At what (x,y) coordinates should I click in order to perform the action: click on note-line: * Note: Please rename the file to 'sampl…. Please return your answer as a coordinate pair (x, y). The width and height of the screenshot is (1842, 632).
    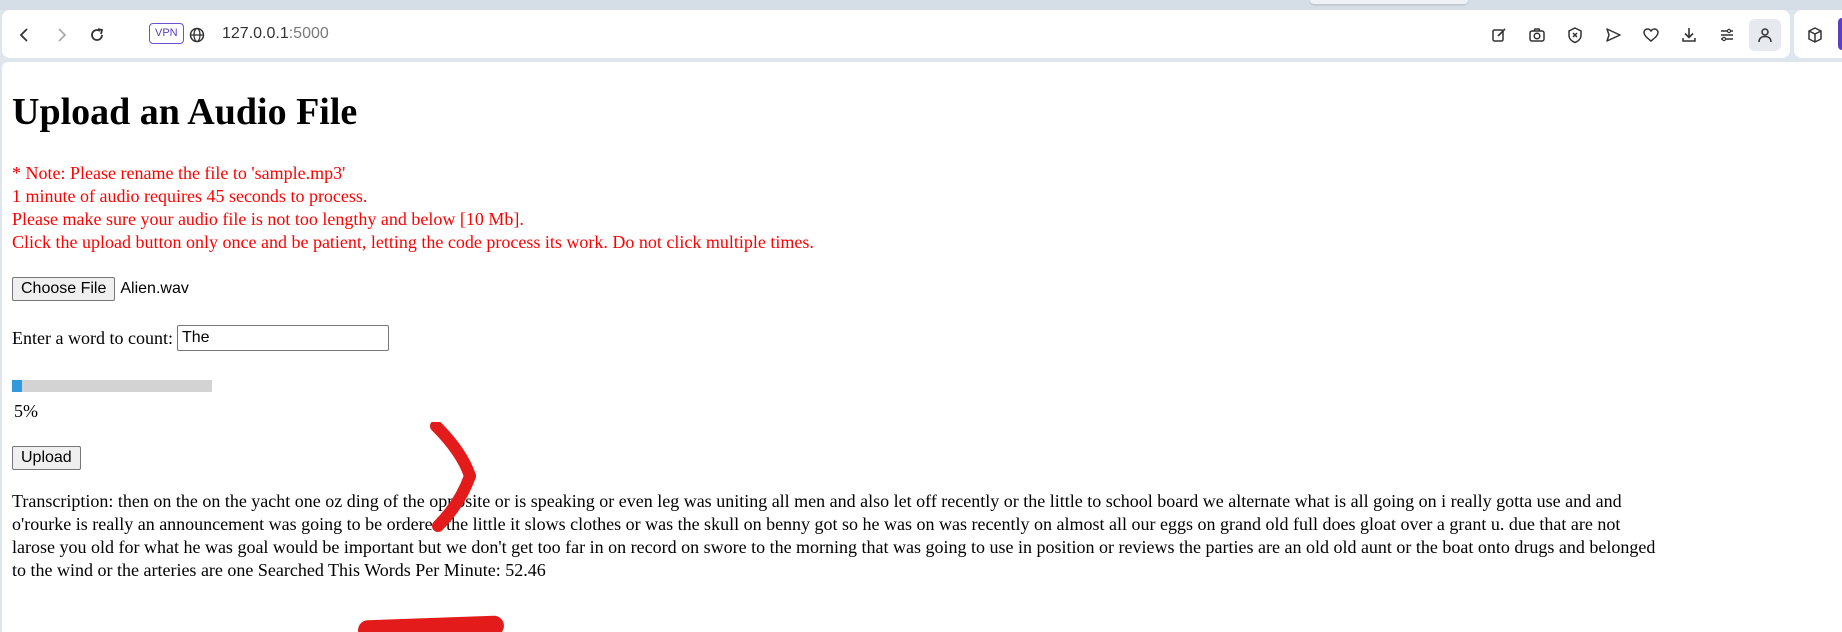
    Looking at the image, I should click on (179, 173).